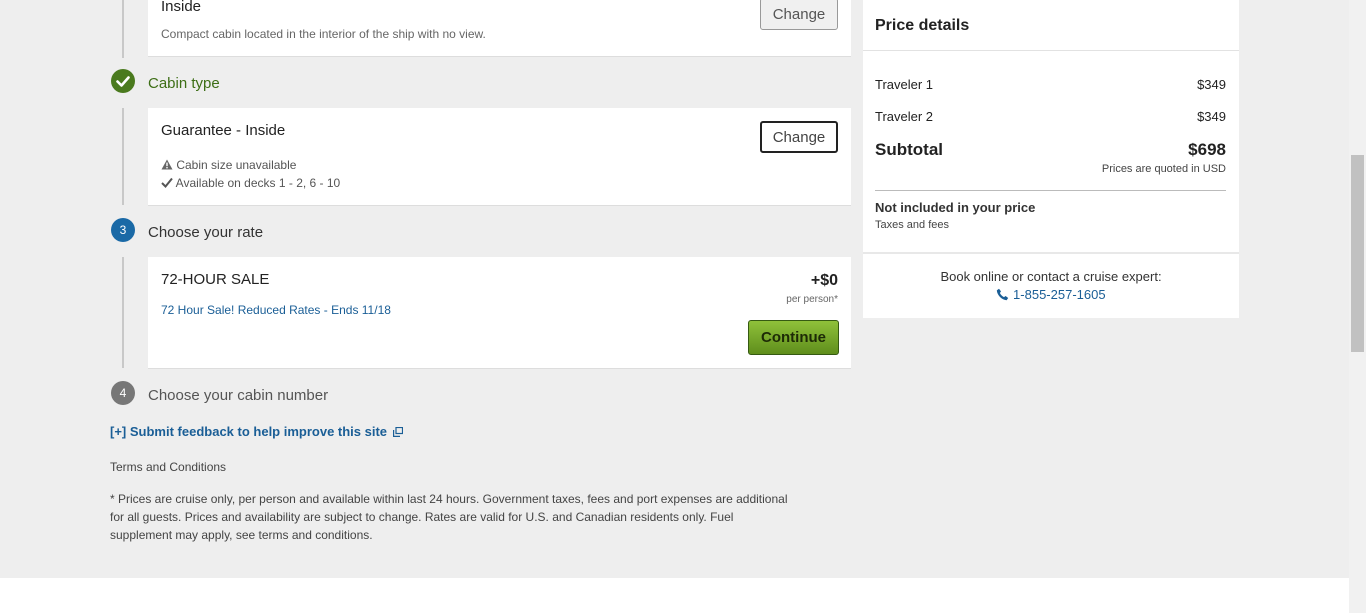 This screenshot has height=613, width=1366. Describe the element at coordinates (922, 25) in the screenshot. I see `price-details-title: Price details` at that location.